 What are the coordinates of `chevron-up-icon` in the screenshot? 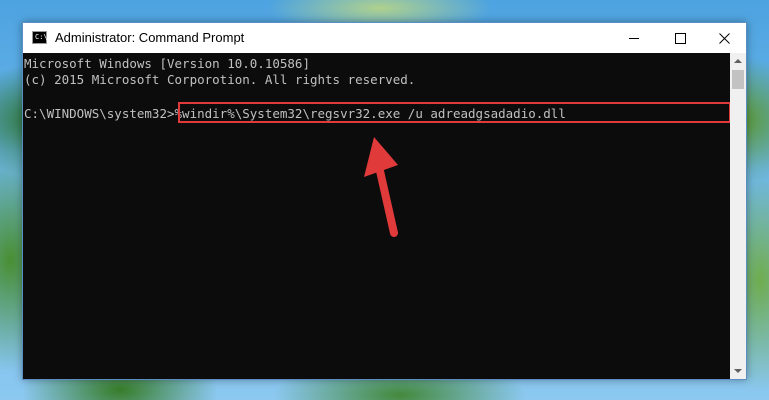 It's located at (738, 61).